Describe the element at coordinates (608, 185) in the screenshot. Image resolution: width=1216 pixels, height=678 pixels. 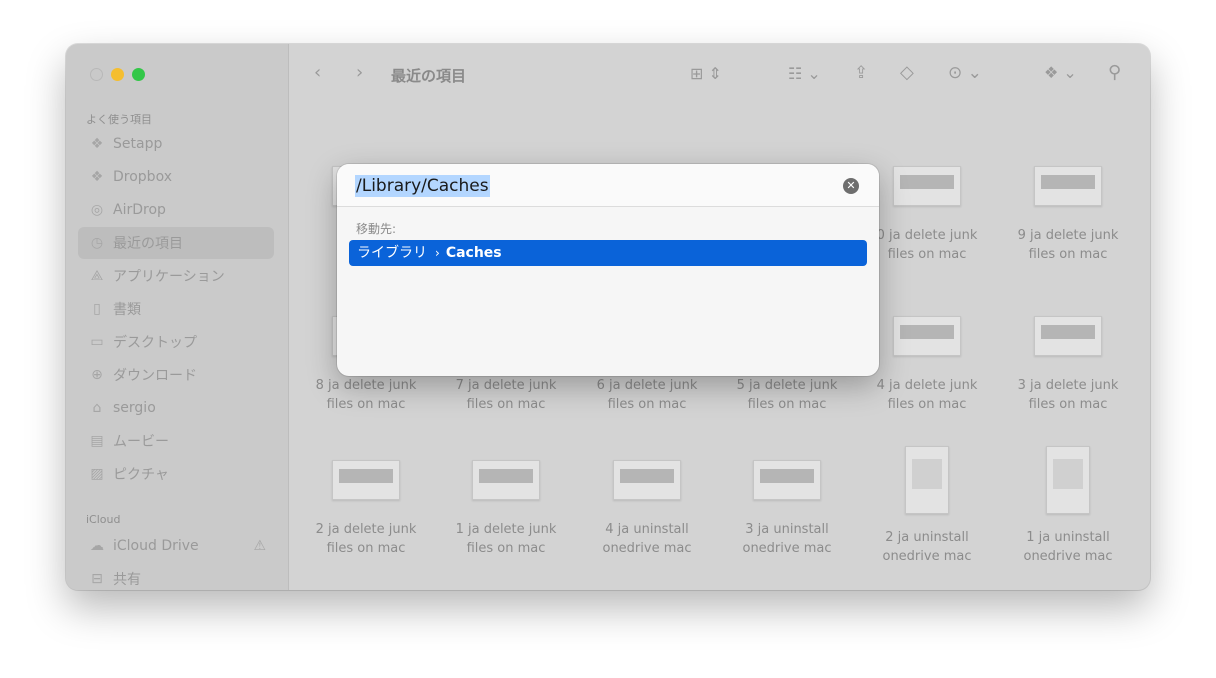
I see `path-input-row: /Library/Caches ✕` at that location.